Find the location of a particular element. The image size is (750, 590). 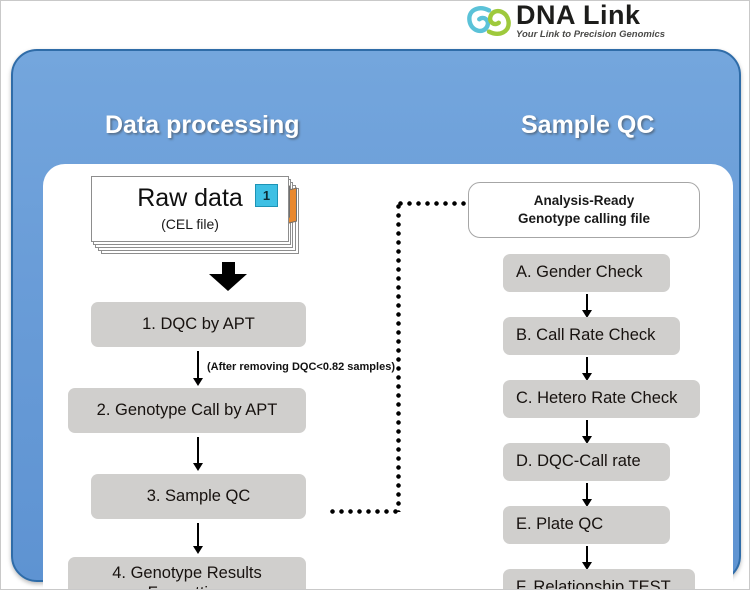

dotted-connector-vertical-segment is located at coordinates (398, 357).